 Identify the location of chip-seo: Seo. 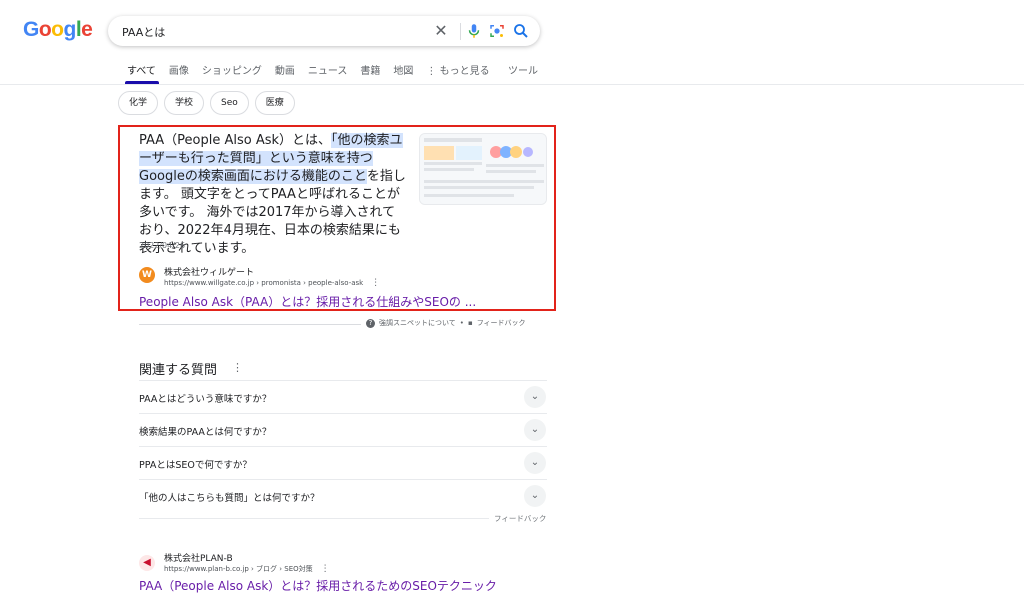
(229, 103).